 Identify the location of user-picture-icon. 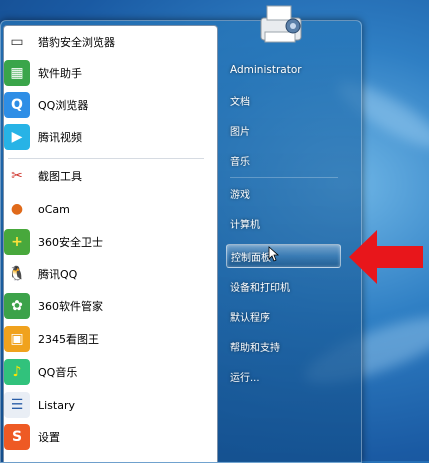
(281, 25).